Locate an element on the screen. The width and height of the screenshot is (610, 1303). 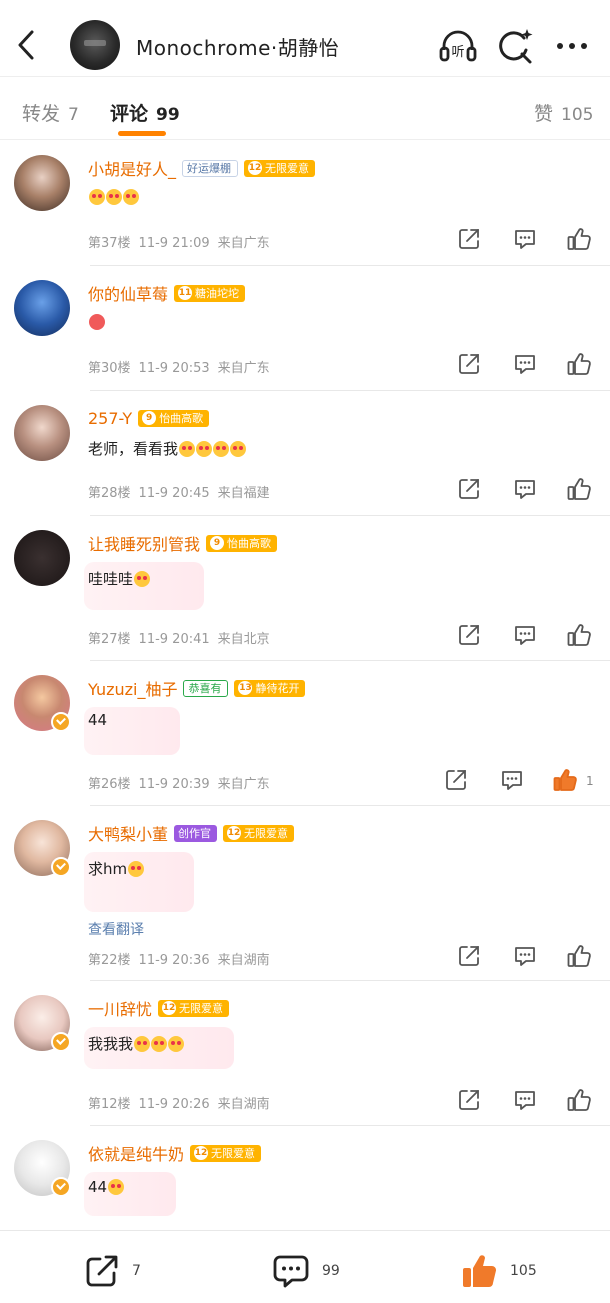
meta-time: 11-9 20:53 is located at coordinates (174, 368).